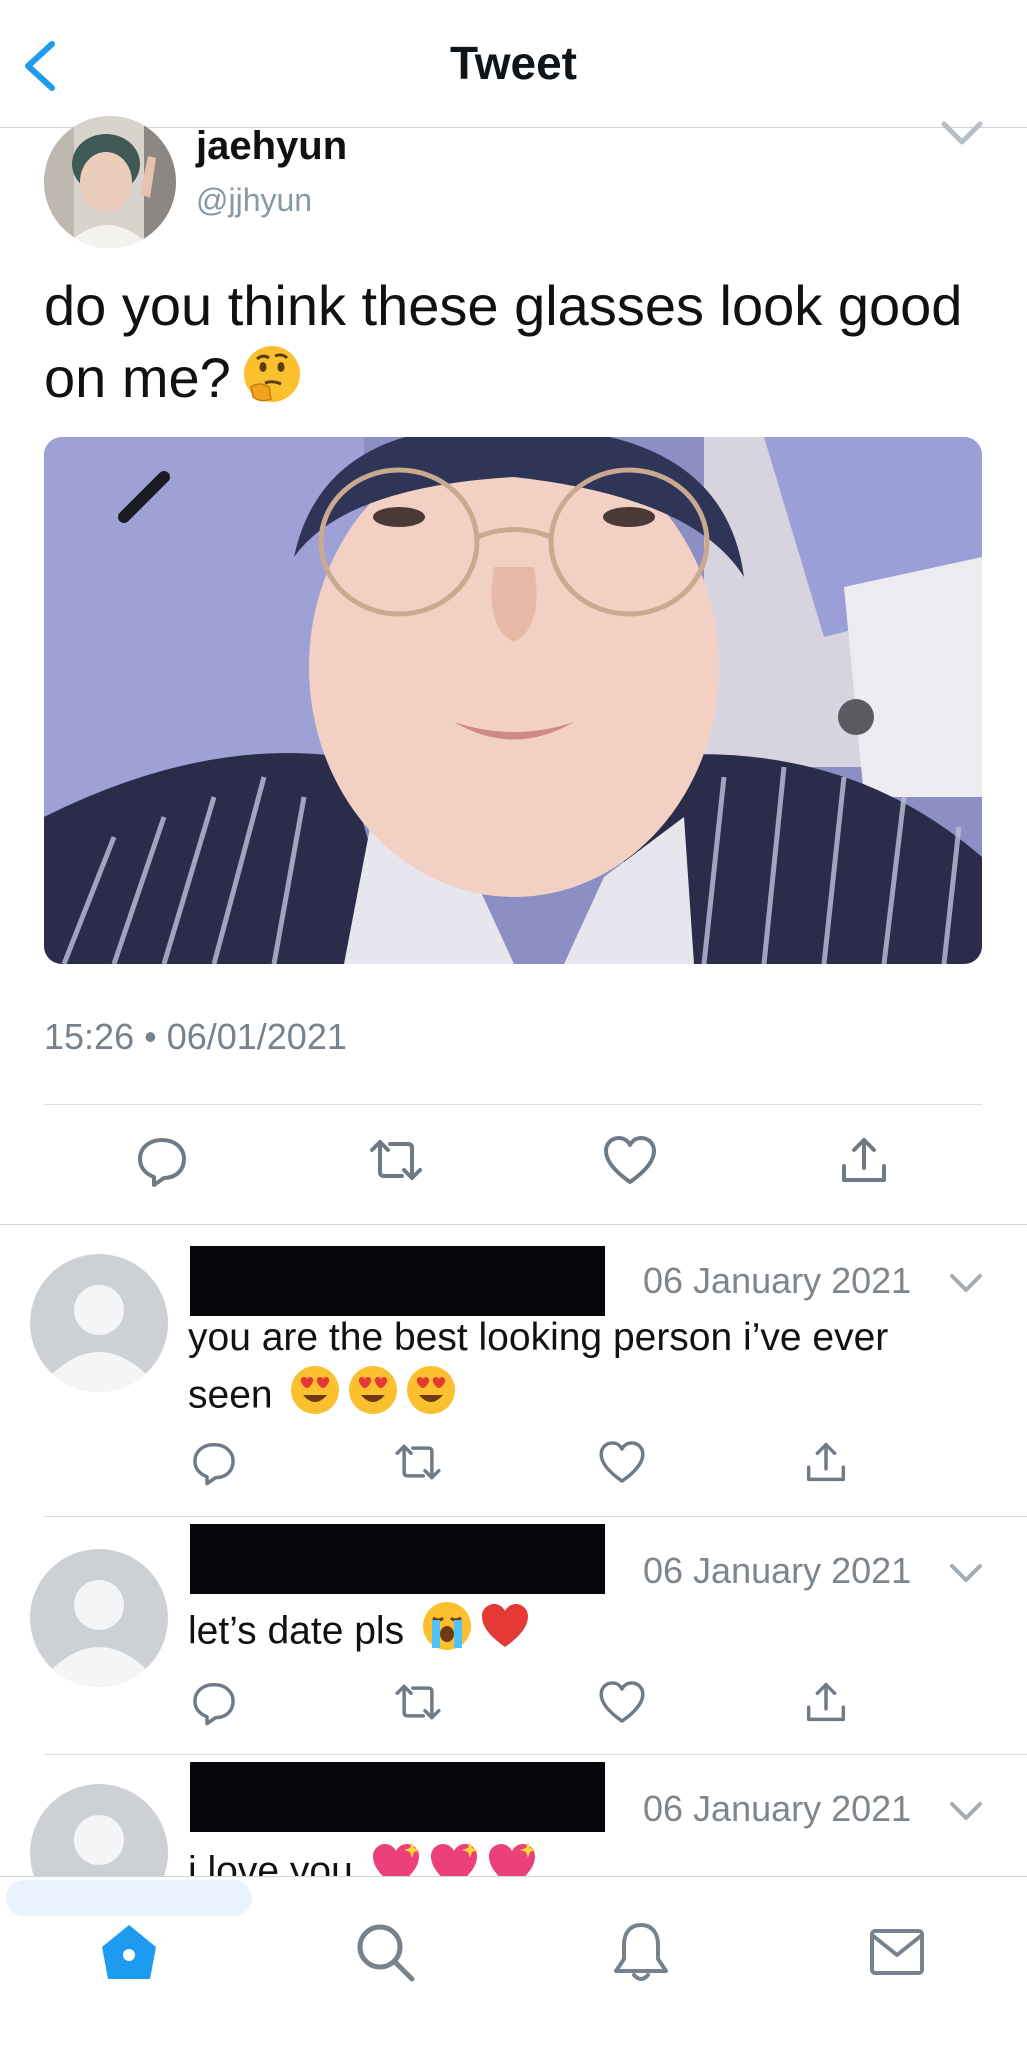  I want to click on reply-item: 06 January 2021 let’s date pls, so click(513, 1635).